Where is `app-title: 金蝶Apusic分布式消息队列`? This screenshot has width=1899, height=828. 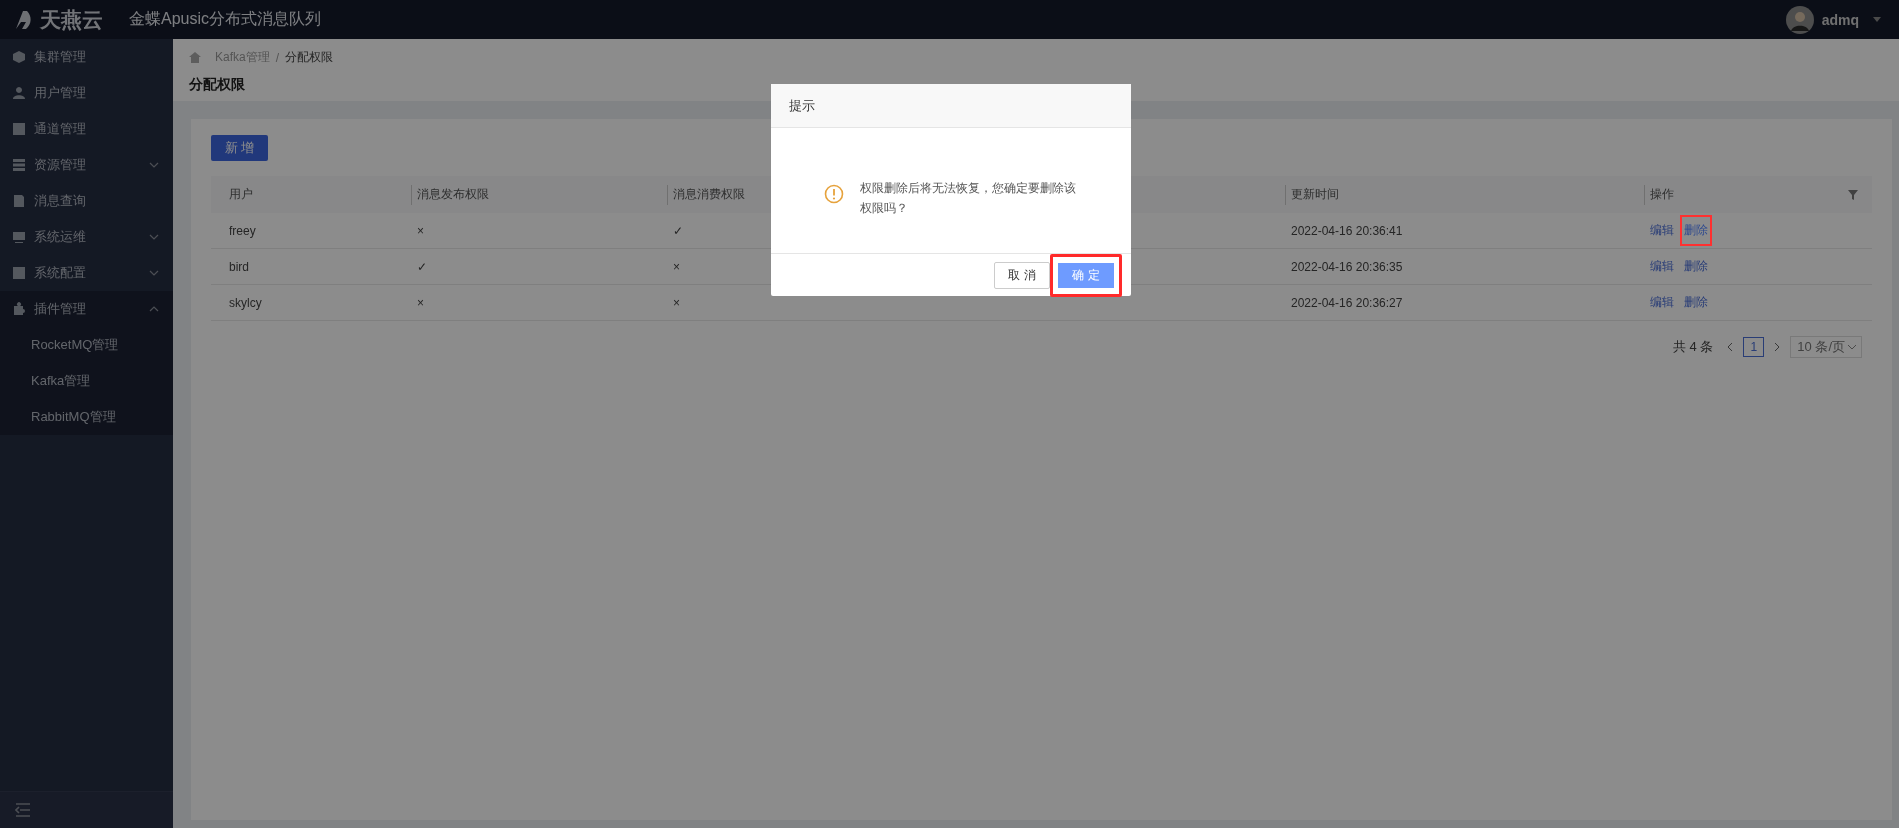 app-title: 金蝶Apusic分布式消息队列 is located at coordinates (225, 19).